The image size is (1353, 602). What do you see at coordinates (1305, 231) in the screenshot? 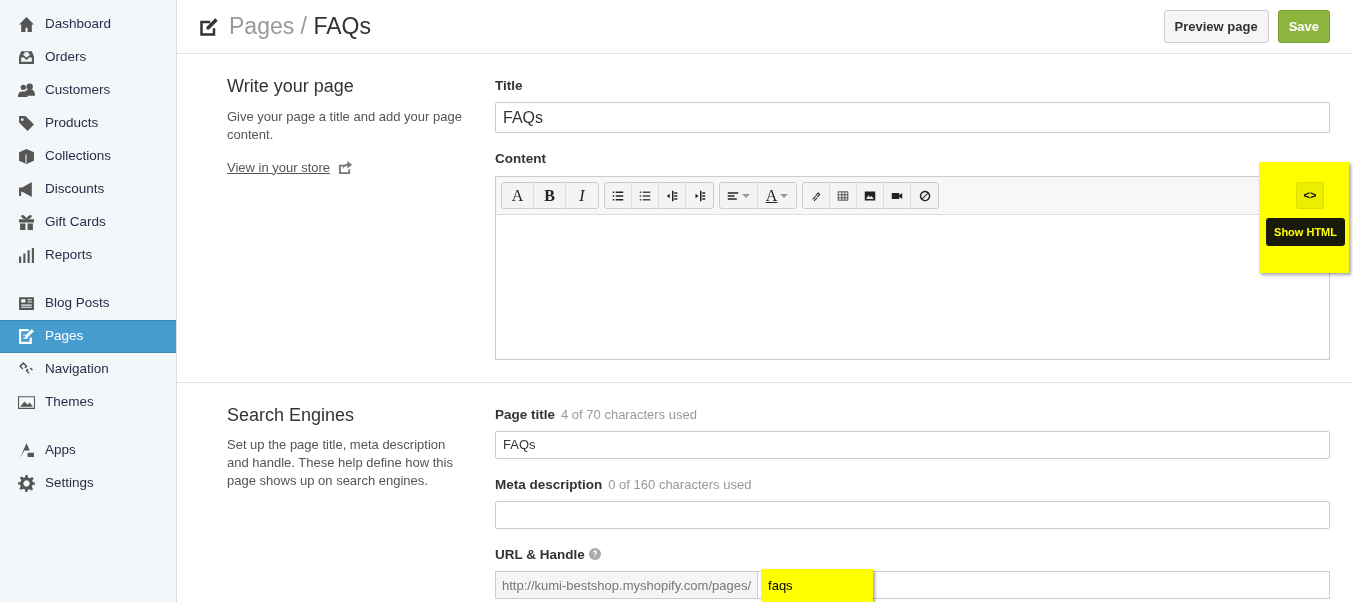
I see `tooltip: Show HTML` at bounding box center [1305, 231].